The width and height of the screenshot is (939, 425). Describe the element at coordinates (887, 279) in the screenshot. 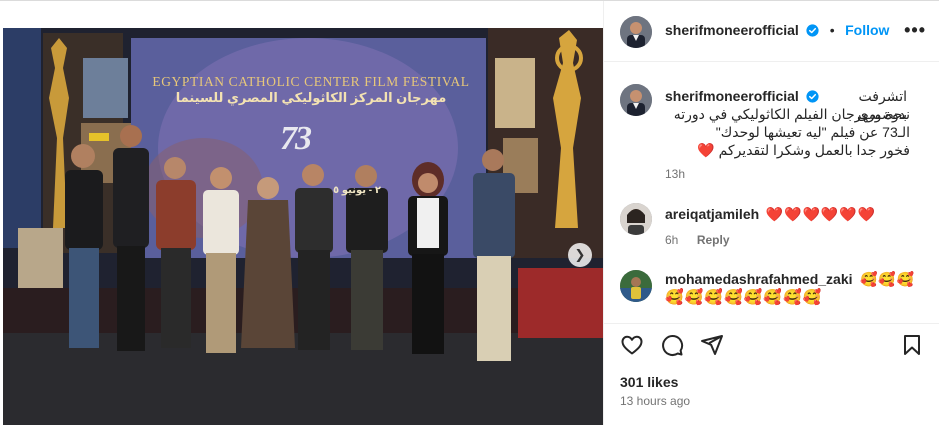

I see `comment-text: 🥰🥰🥰` at that location.